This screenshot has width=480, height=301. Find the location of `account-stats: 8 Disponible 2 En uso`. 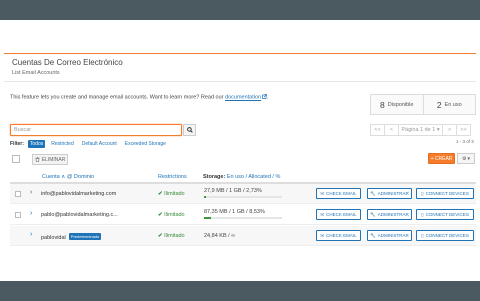

account-stats: 8 Disponible 2 En uso is located at coordinates (423, 104).